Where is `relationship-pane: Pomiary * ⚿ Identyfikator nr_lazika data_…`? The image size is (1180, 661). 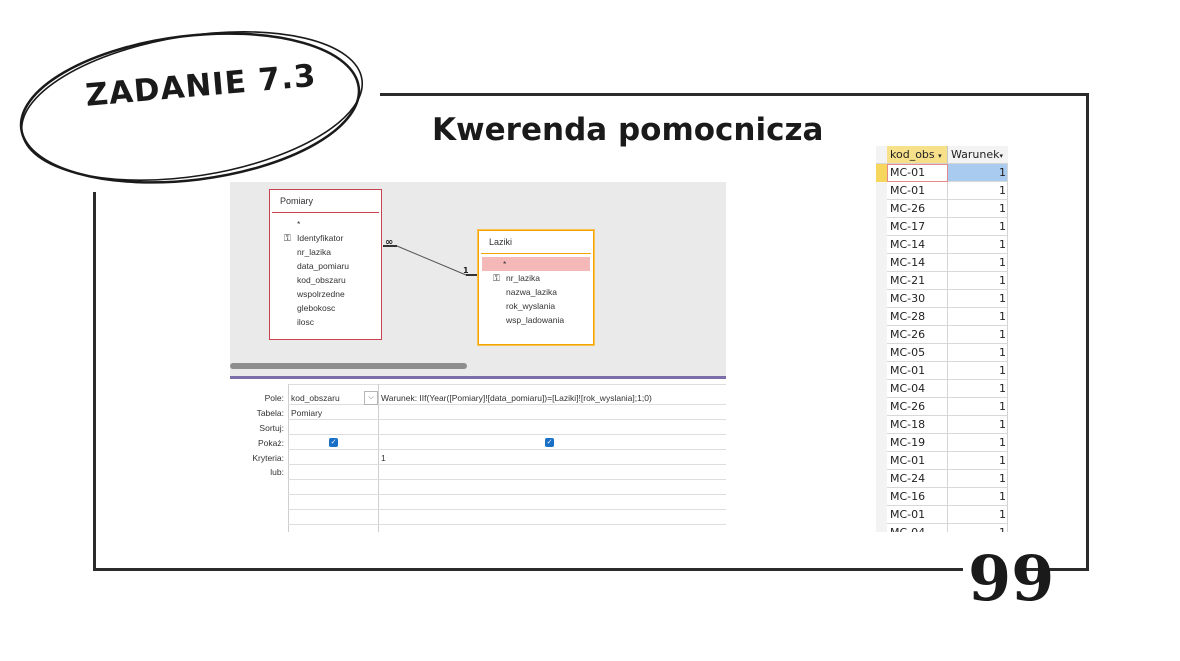 relationship-pane: Pomiary * ⚿ Identyfikator nr_lazika data_… is located at coordinates (478, 279).